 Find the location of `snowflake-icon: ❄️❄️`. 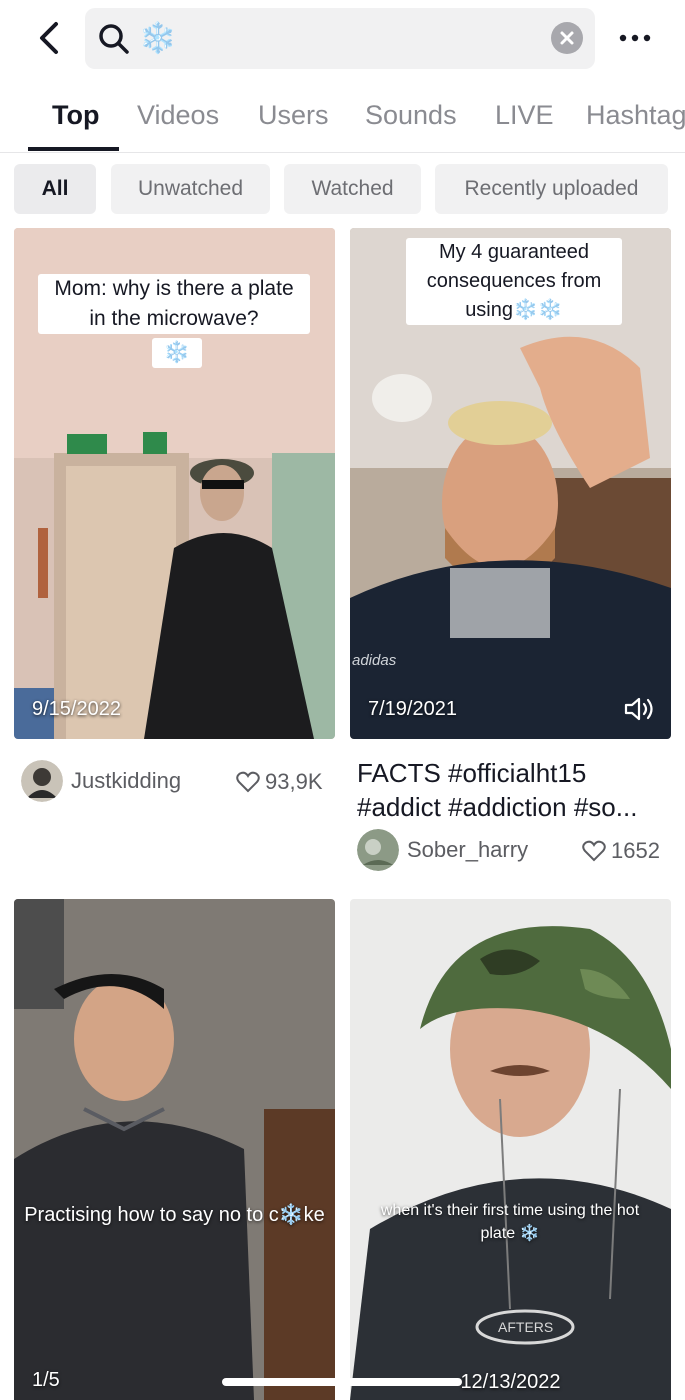

snowflake-icon: ❄️❄️ is located at coordinates (538, 310).